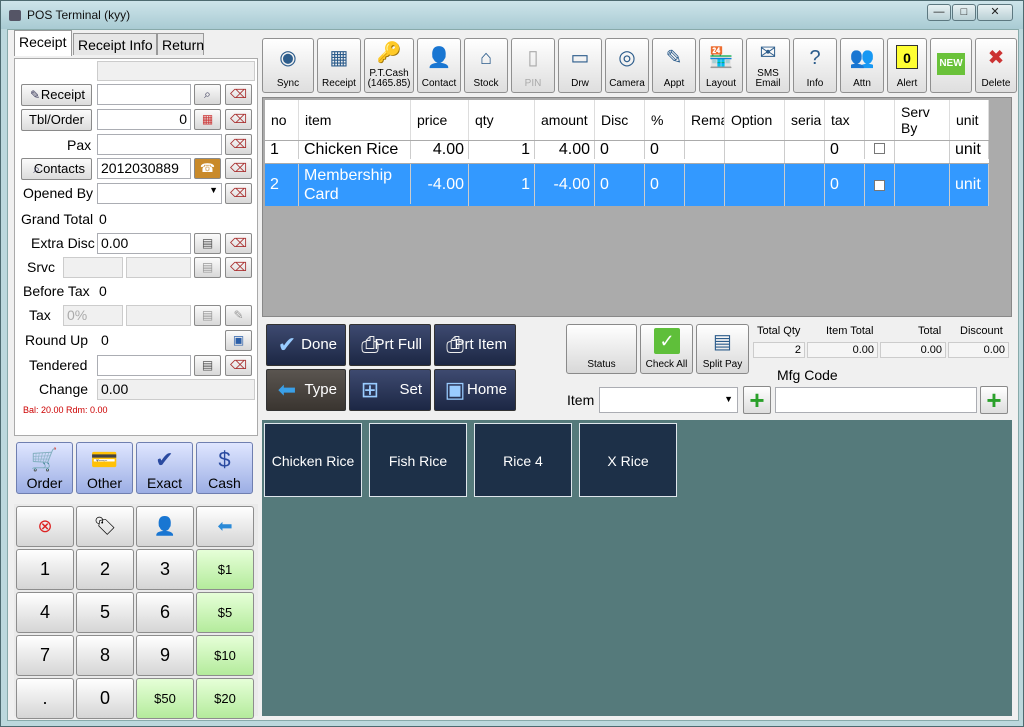 Image resolution: width=1024 pixels, height=727 pixels. I want to click on key-9: 9, so click(165, 655).